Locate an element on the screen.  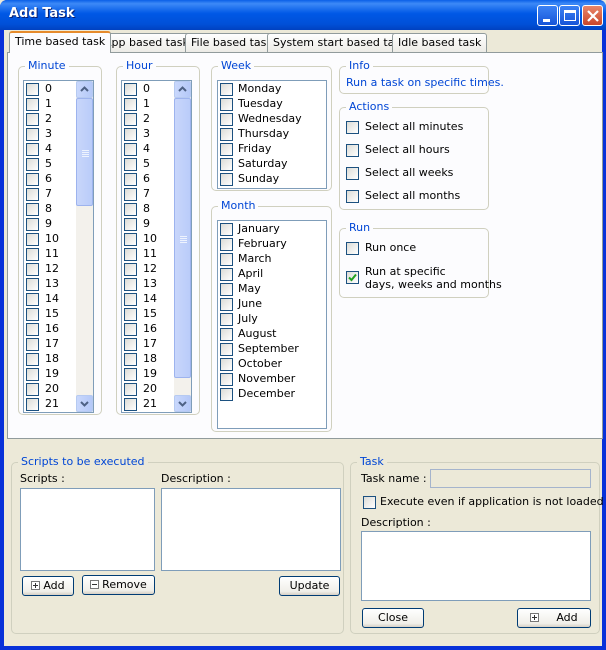
month-row: March is located at coordinates (270, 259).